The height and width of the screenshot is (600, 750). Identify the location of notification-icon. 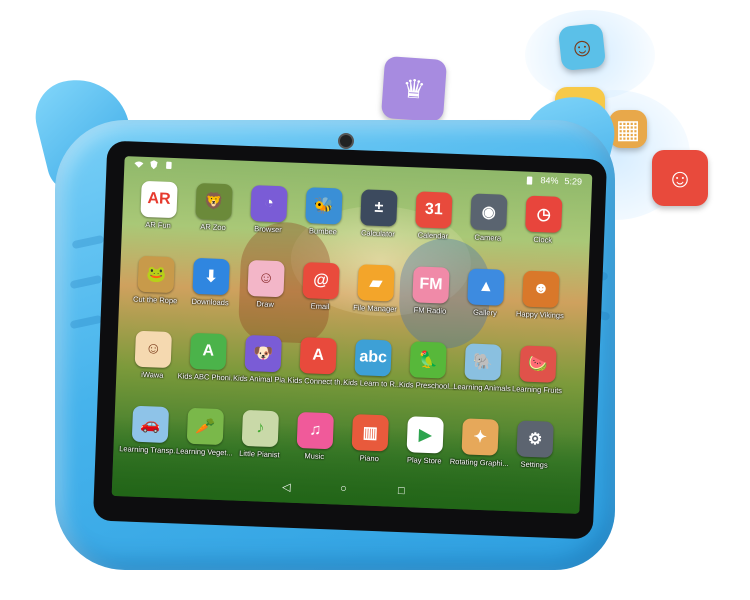
(168, 165).